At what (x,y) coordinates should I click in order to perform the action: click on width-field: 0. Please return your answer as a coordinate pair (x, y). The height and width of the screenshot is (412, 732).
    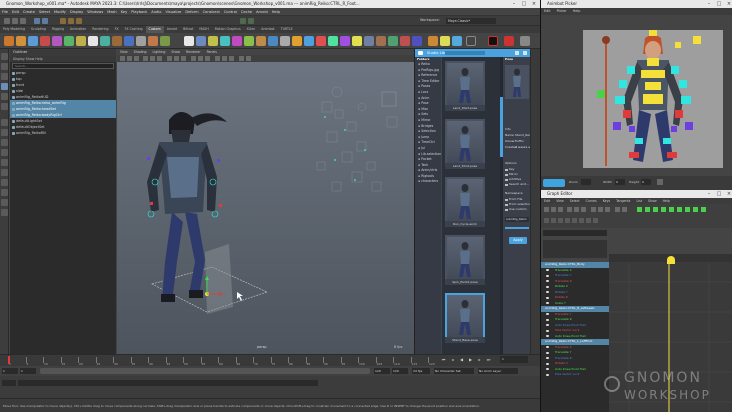
    Looking at the image, I should click on (620, 182).